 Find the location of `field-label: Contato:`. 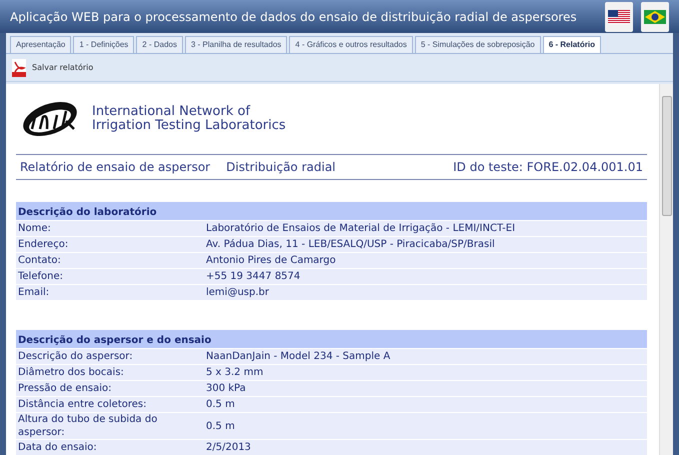

field-label: Contato: is located at coordinates (39, 260).